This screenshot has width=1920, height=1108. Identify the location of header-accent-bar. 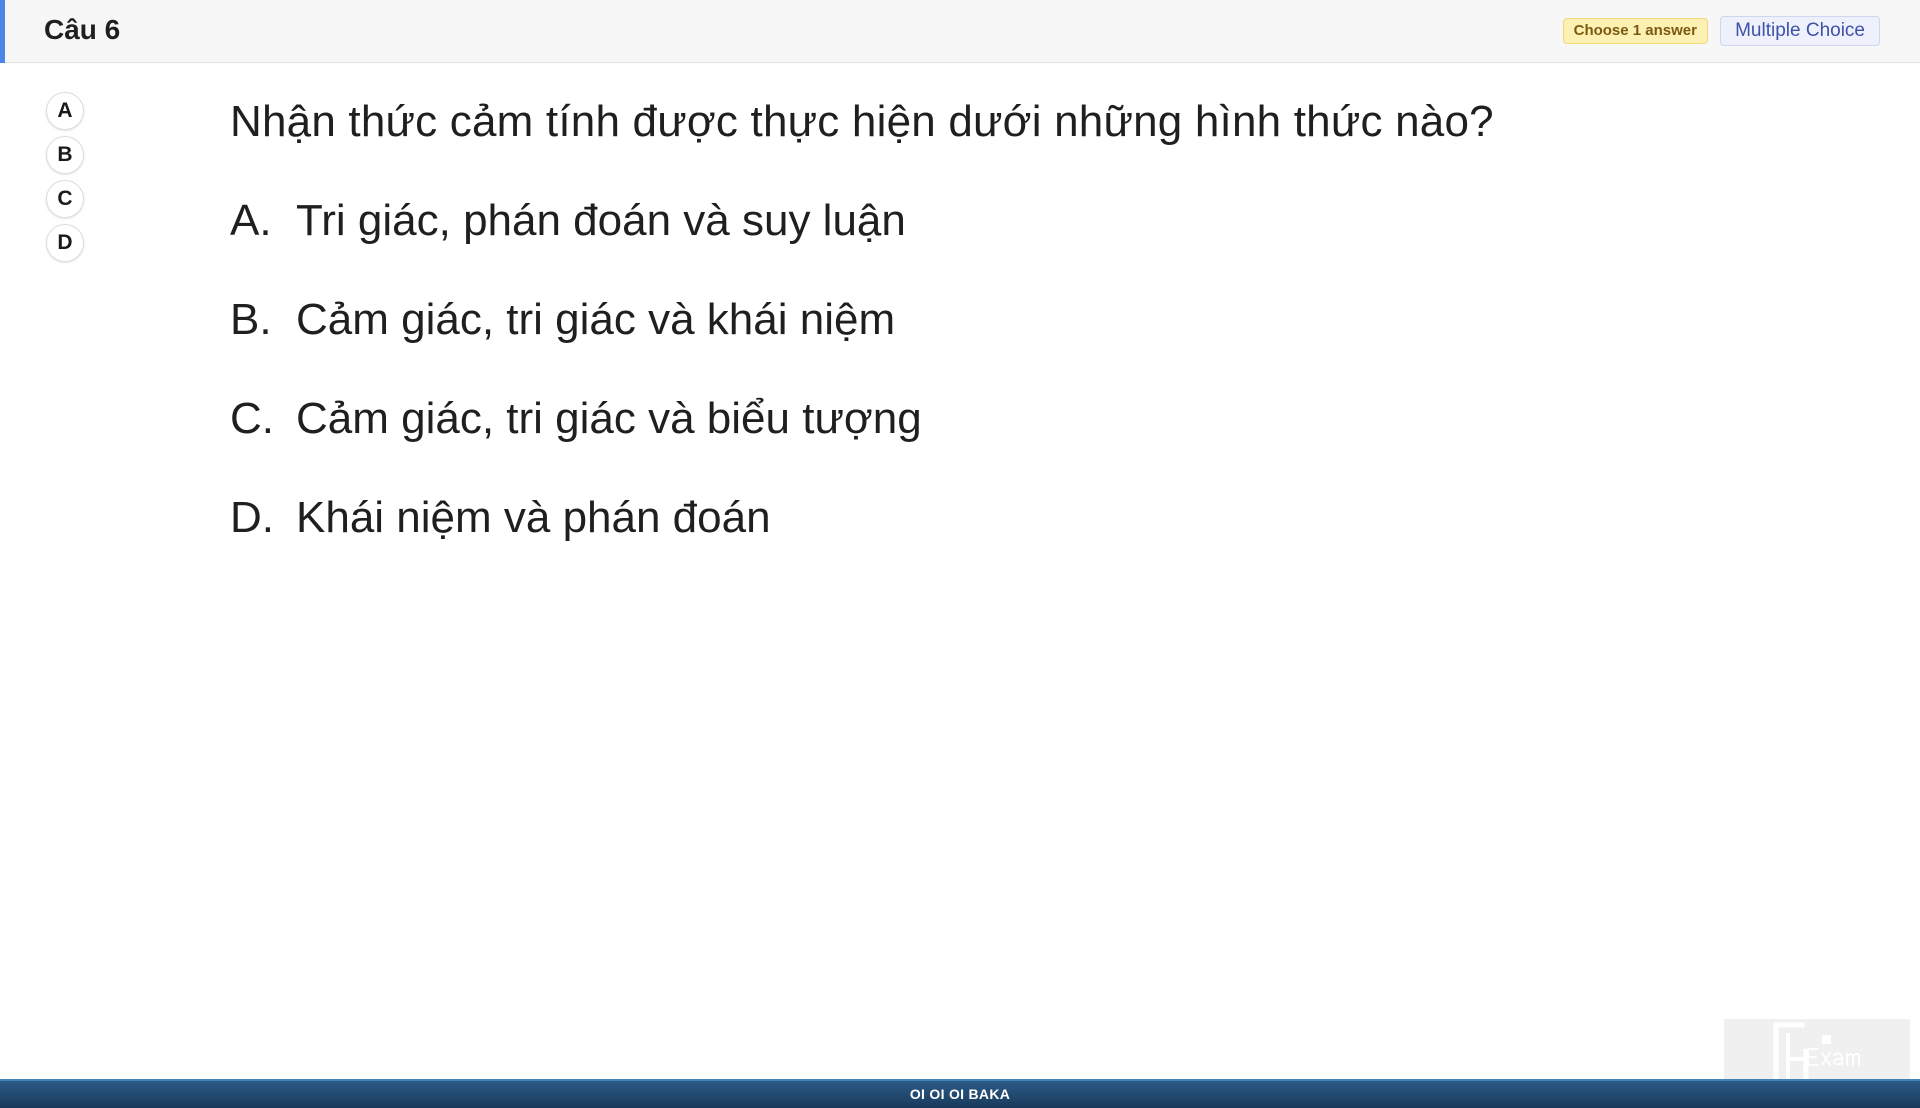
(2, 31).